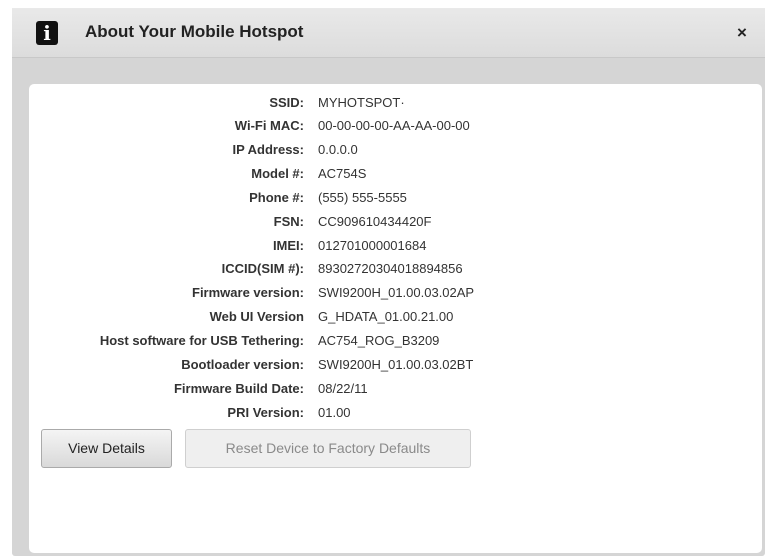 This screenshot has height=557, width=768. I want to click on detail-label: Model #:, so click(277, 173).